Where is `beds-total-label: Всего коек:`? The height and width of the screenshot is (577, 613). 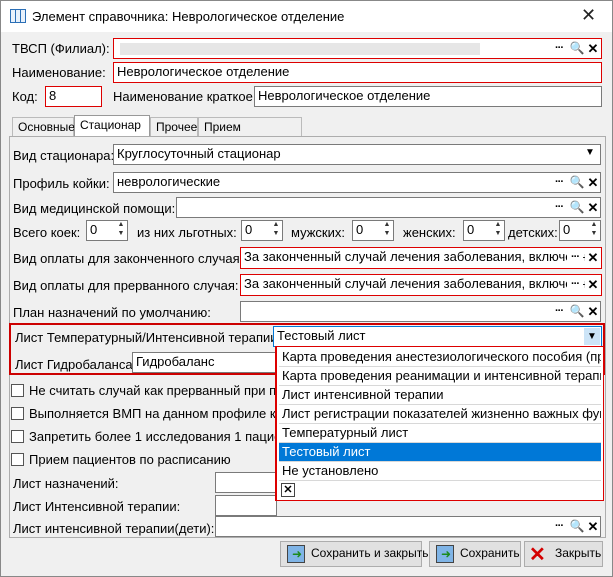 beds-total-label: Всего коек: is located at coordinates (47, 232).